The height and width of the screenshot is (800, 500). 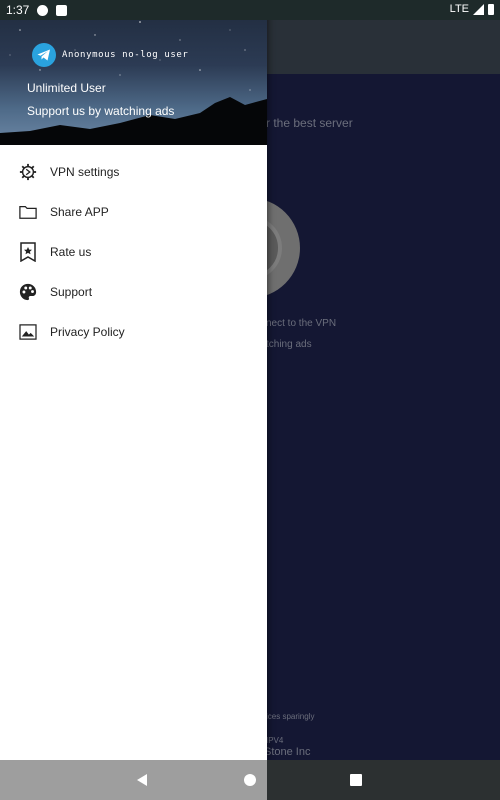 What do you see at coordinates (71, 292) in the screenshot?
I see `menu-item-label: Support` at bounding box center [71, 292].